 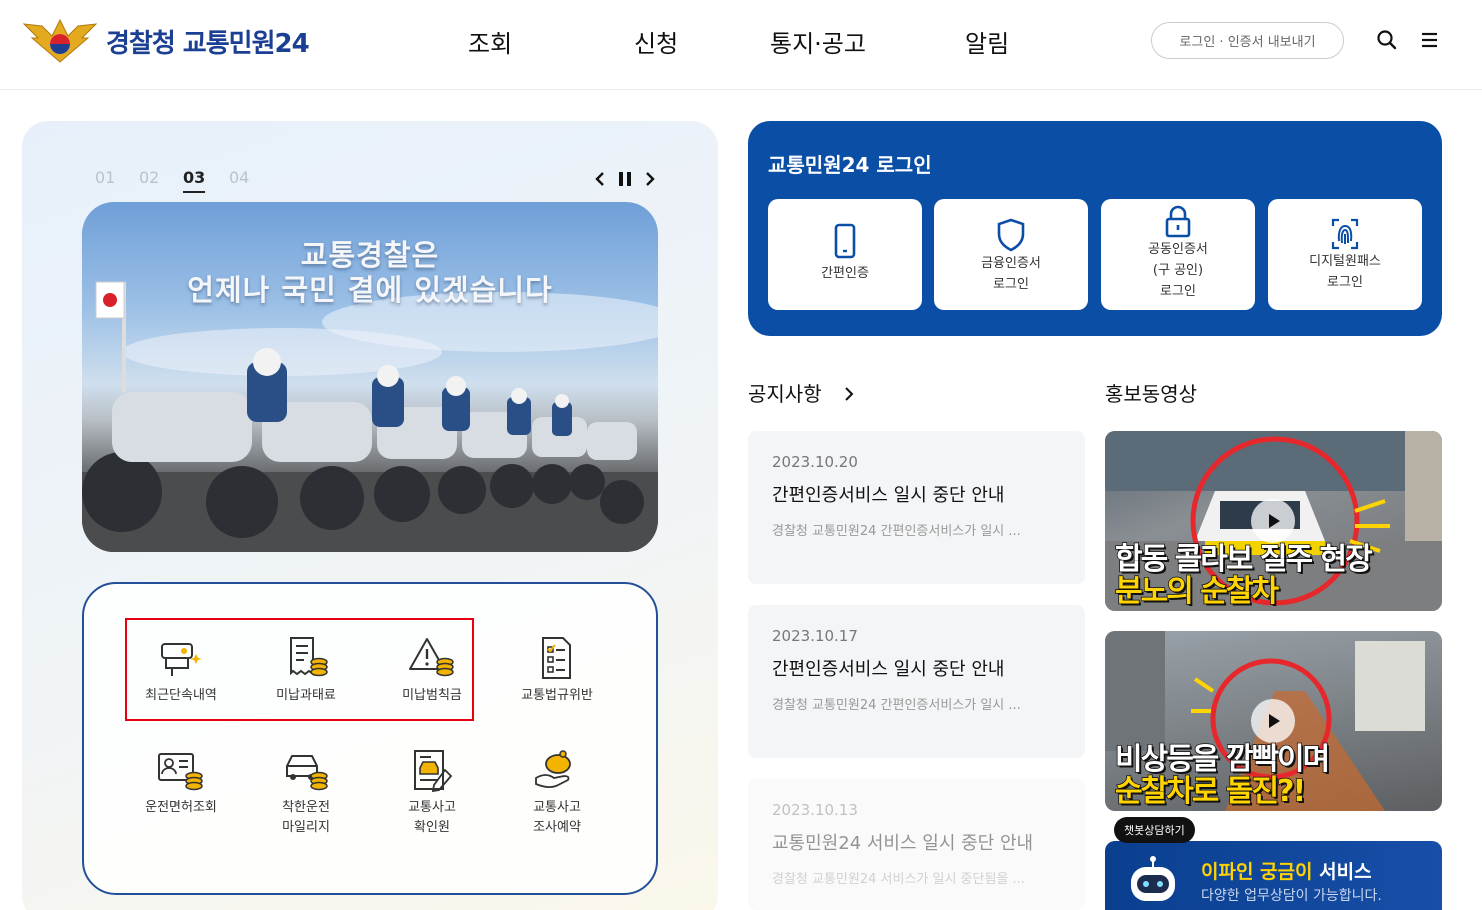 What do you see at coordinates (600, 179) in the screenshot?
I see `chevron-left-icon` at bounding box center [600, 179].